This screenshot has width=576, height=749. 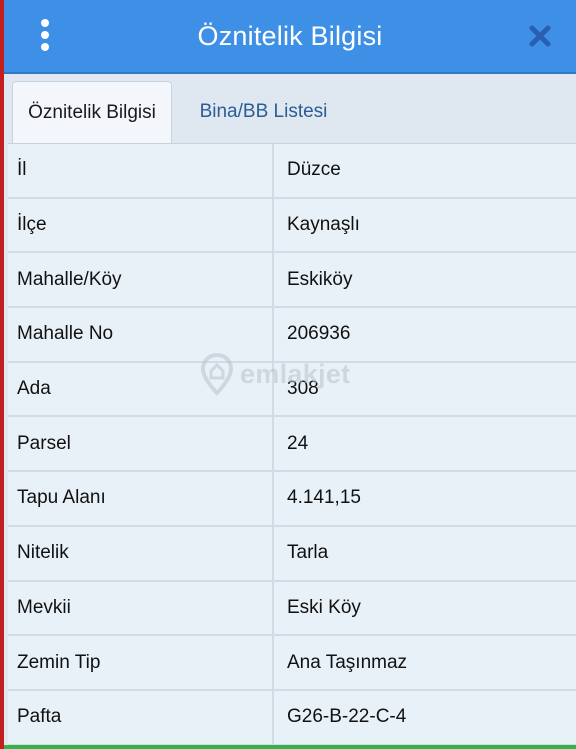 I want to click on table-row: Nitelik Tarla, so click(x=292, y=554).